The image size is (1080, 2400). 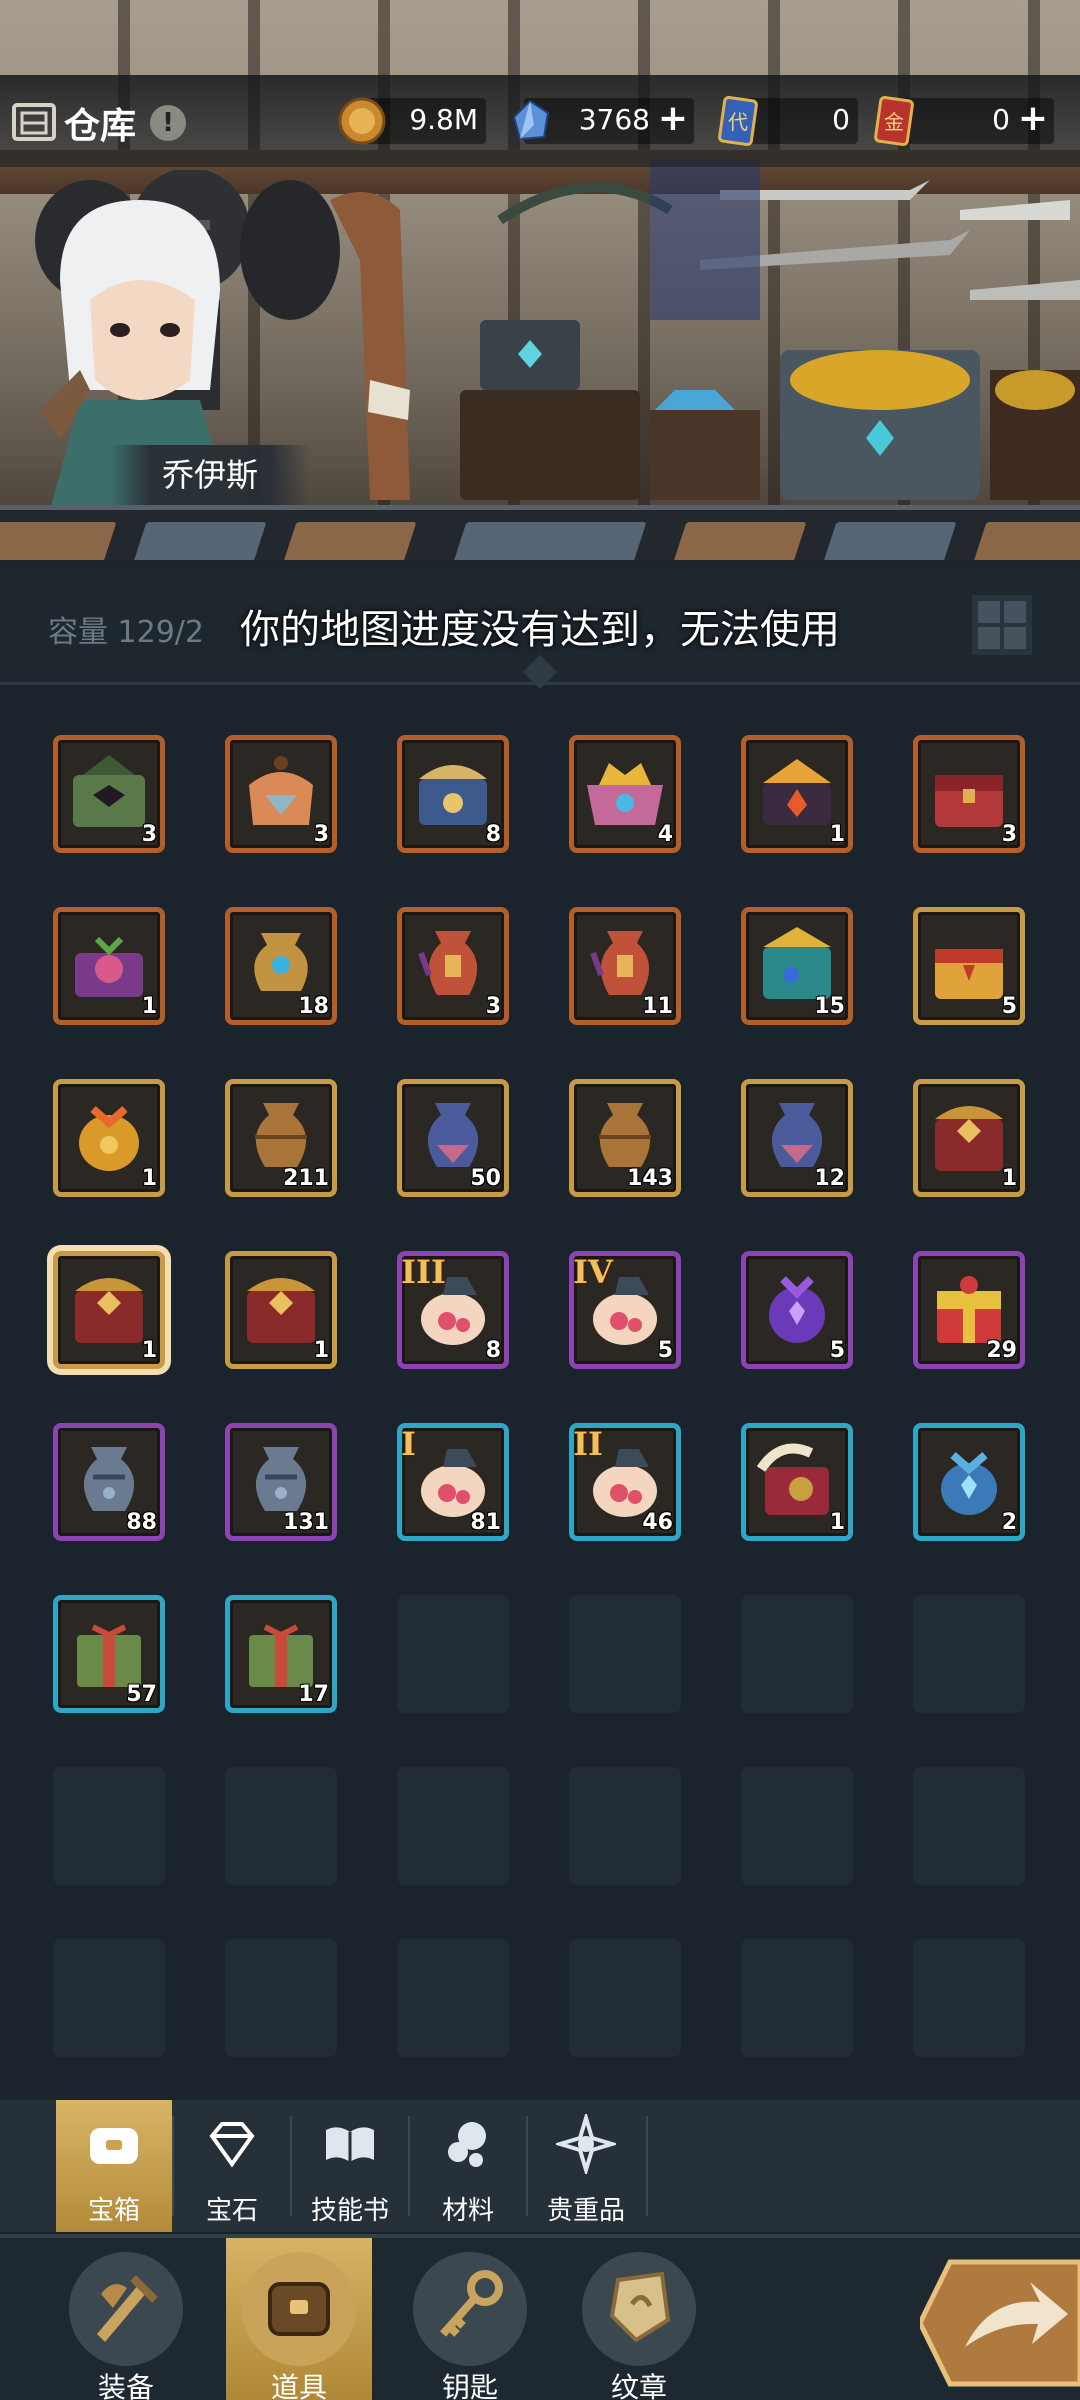 What do you see at coordinates (467, 2144) in the screenshot?
I see `material-tab-icon` at bounding box center [467, 2144].